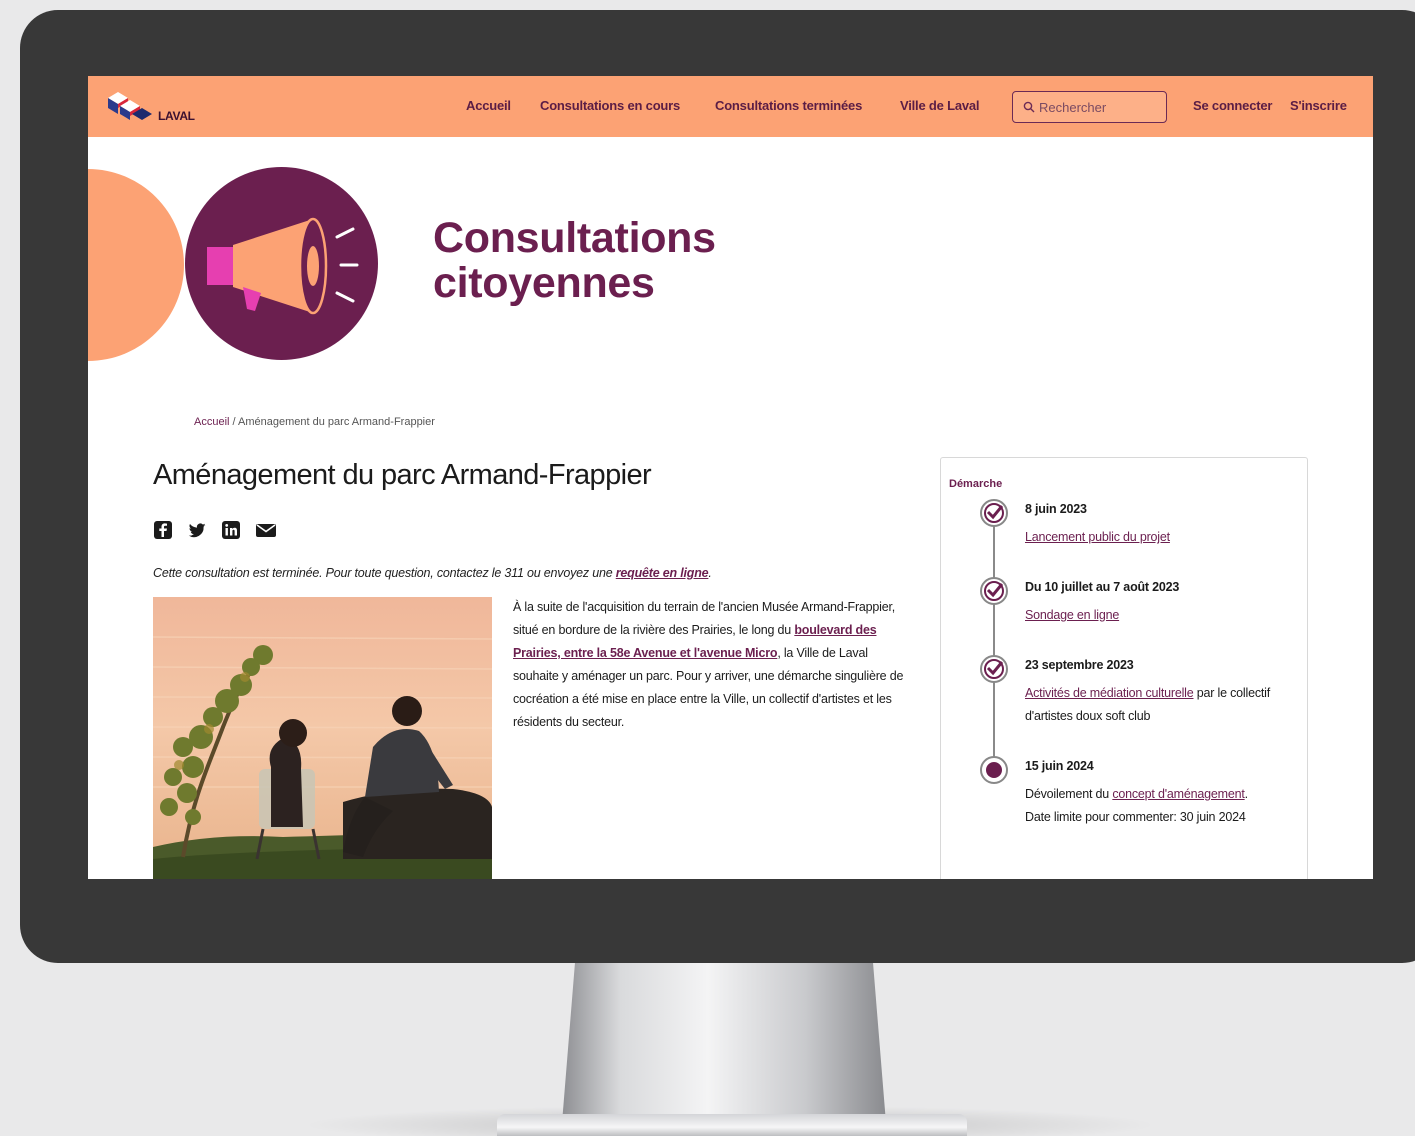 The image size is (1415, 1136). I want to click on nav-link-consultations-en-cours: Consultations en cours, so click(610, 105).